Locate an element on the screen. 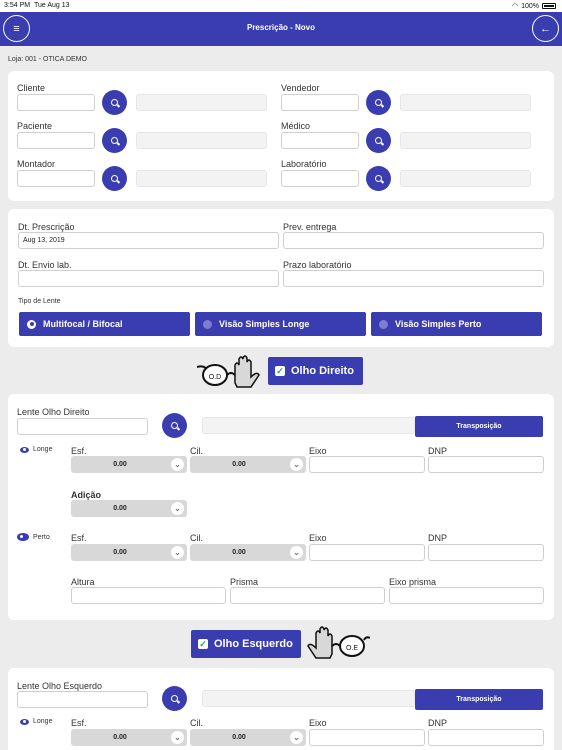 Image resolution: width=562 pixels, height=750 pixels. od-altura-label: Altura is located at coordinates (83, 582).